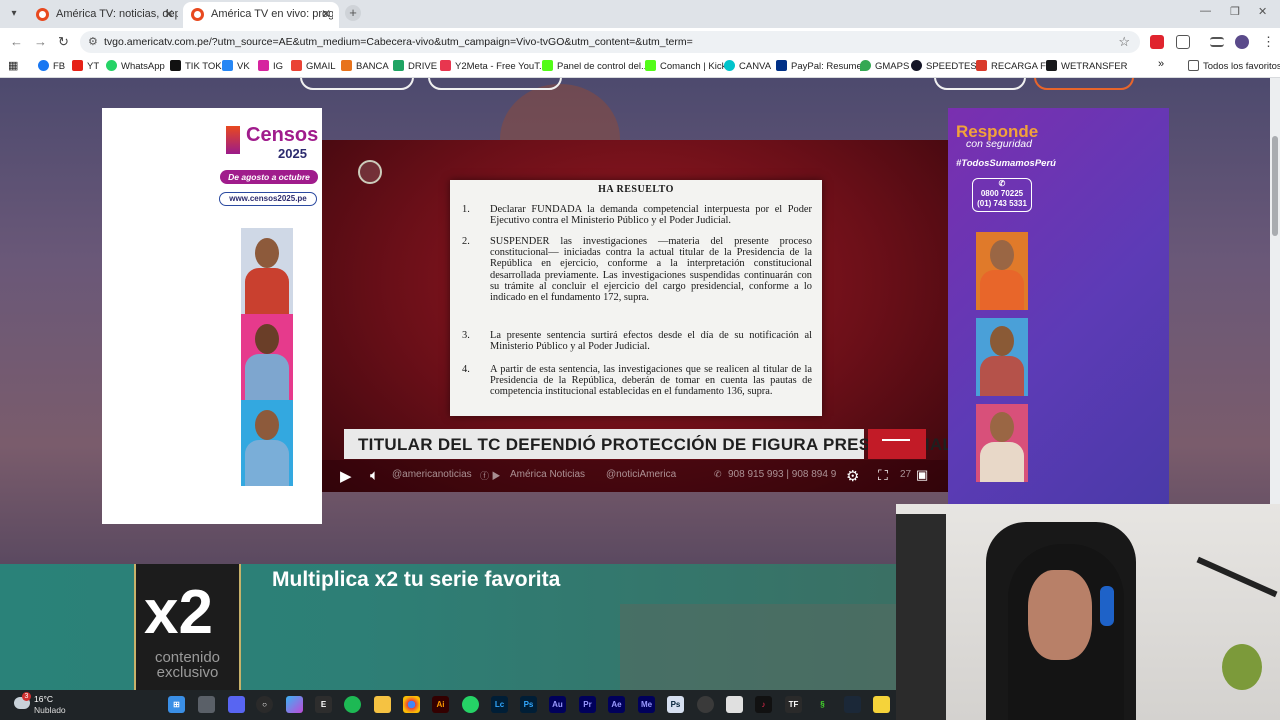  Describe the element at coordinates (43, 699) in the screenshot. I see `weather-temp: 16°C` at that location.